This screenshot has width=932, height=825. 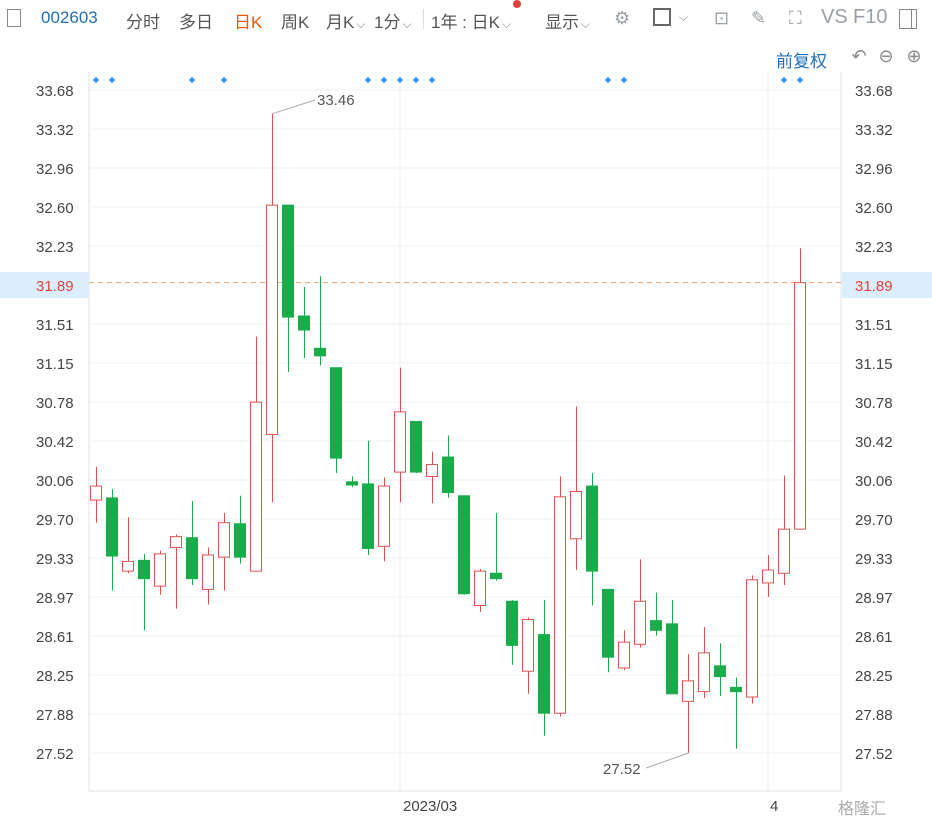 I want to click on high-annotation-leader, so click(x=294, y=107).